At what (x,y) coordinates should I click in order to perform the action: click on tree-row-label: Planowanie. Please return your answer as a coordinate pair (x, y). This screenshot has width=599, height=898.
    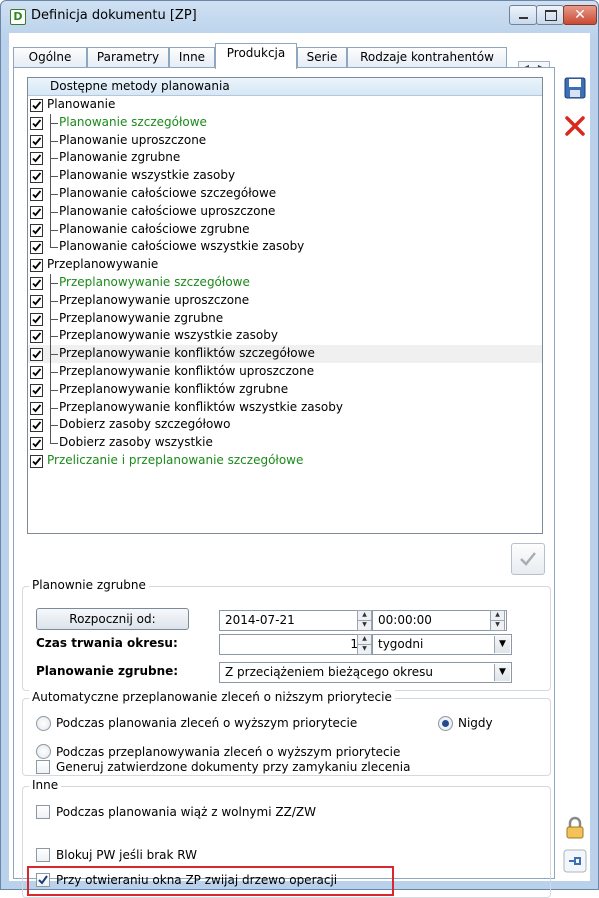
    Looking at the image, I should click on (81, 104).